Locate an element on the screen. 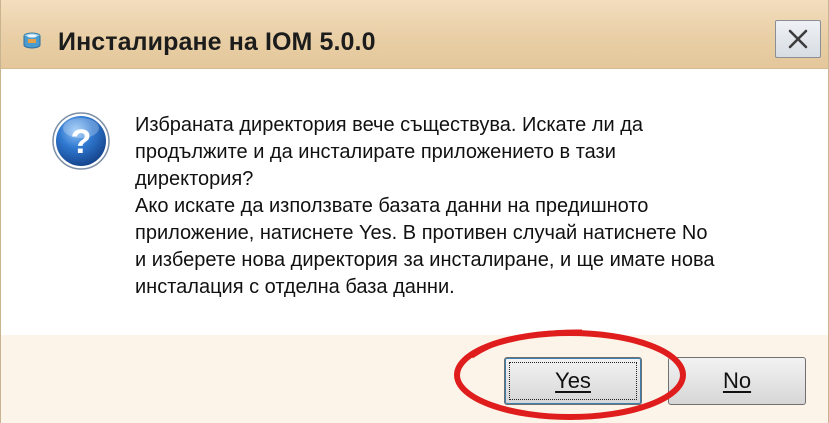  close-icon is located at coordinates (798, 39).